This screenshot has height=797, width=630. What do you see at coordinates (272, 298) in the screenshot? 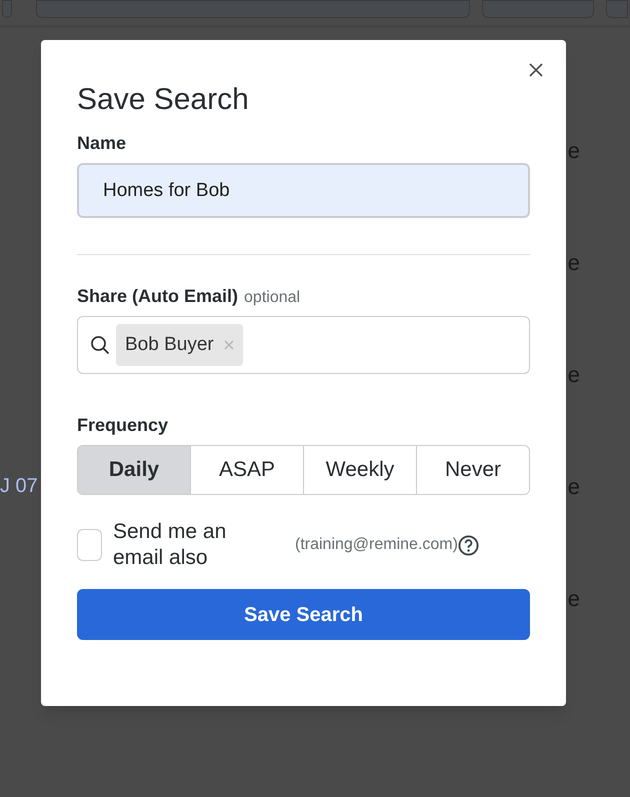
I see `optional-hint: optional` at bounding box center [272, 298].